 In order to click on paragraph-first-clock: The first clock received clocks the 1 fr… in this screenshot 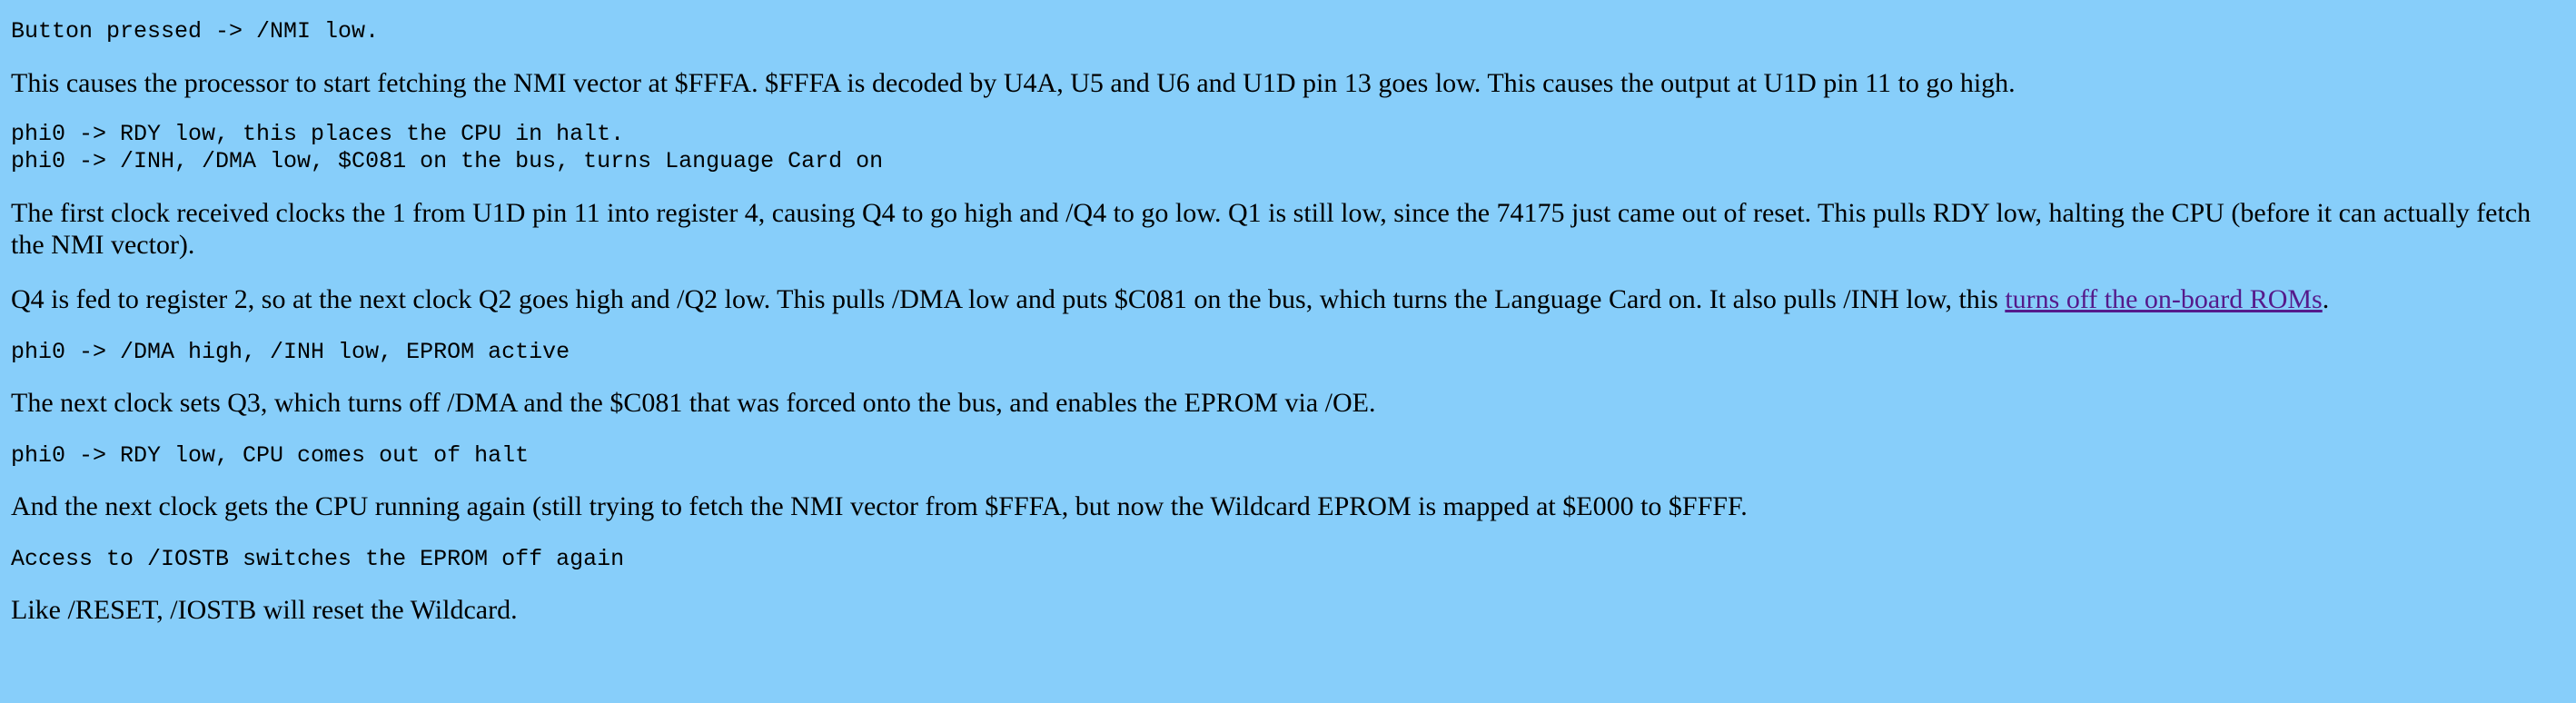, I will do `click(1271, 229)`.